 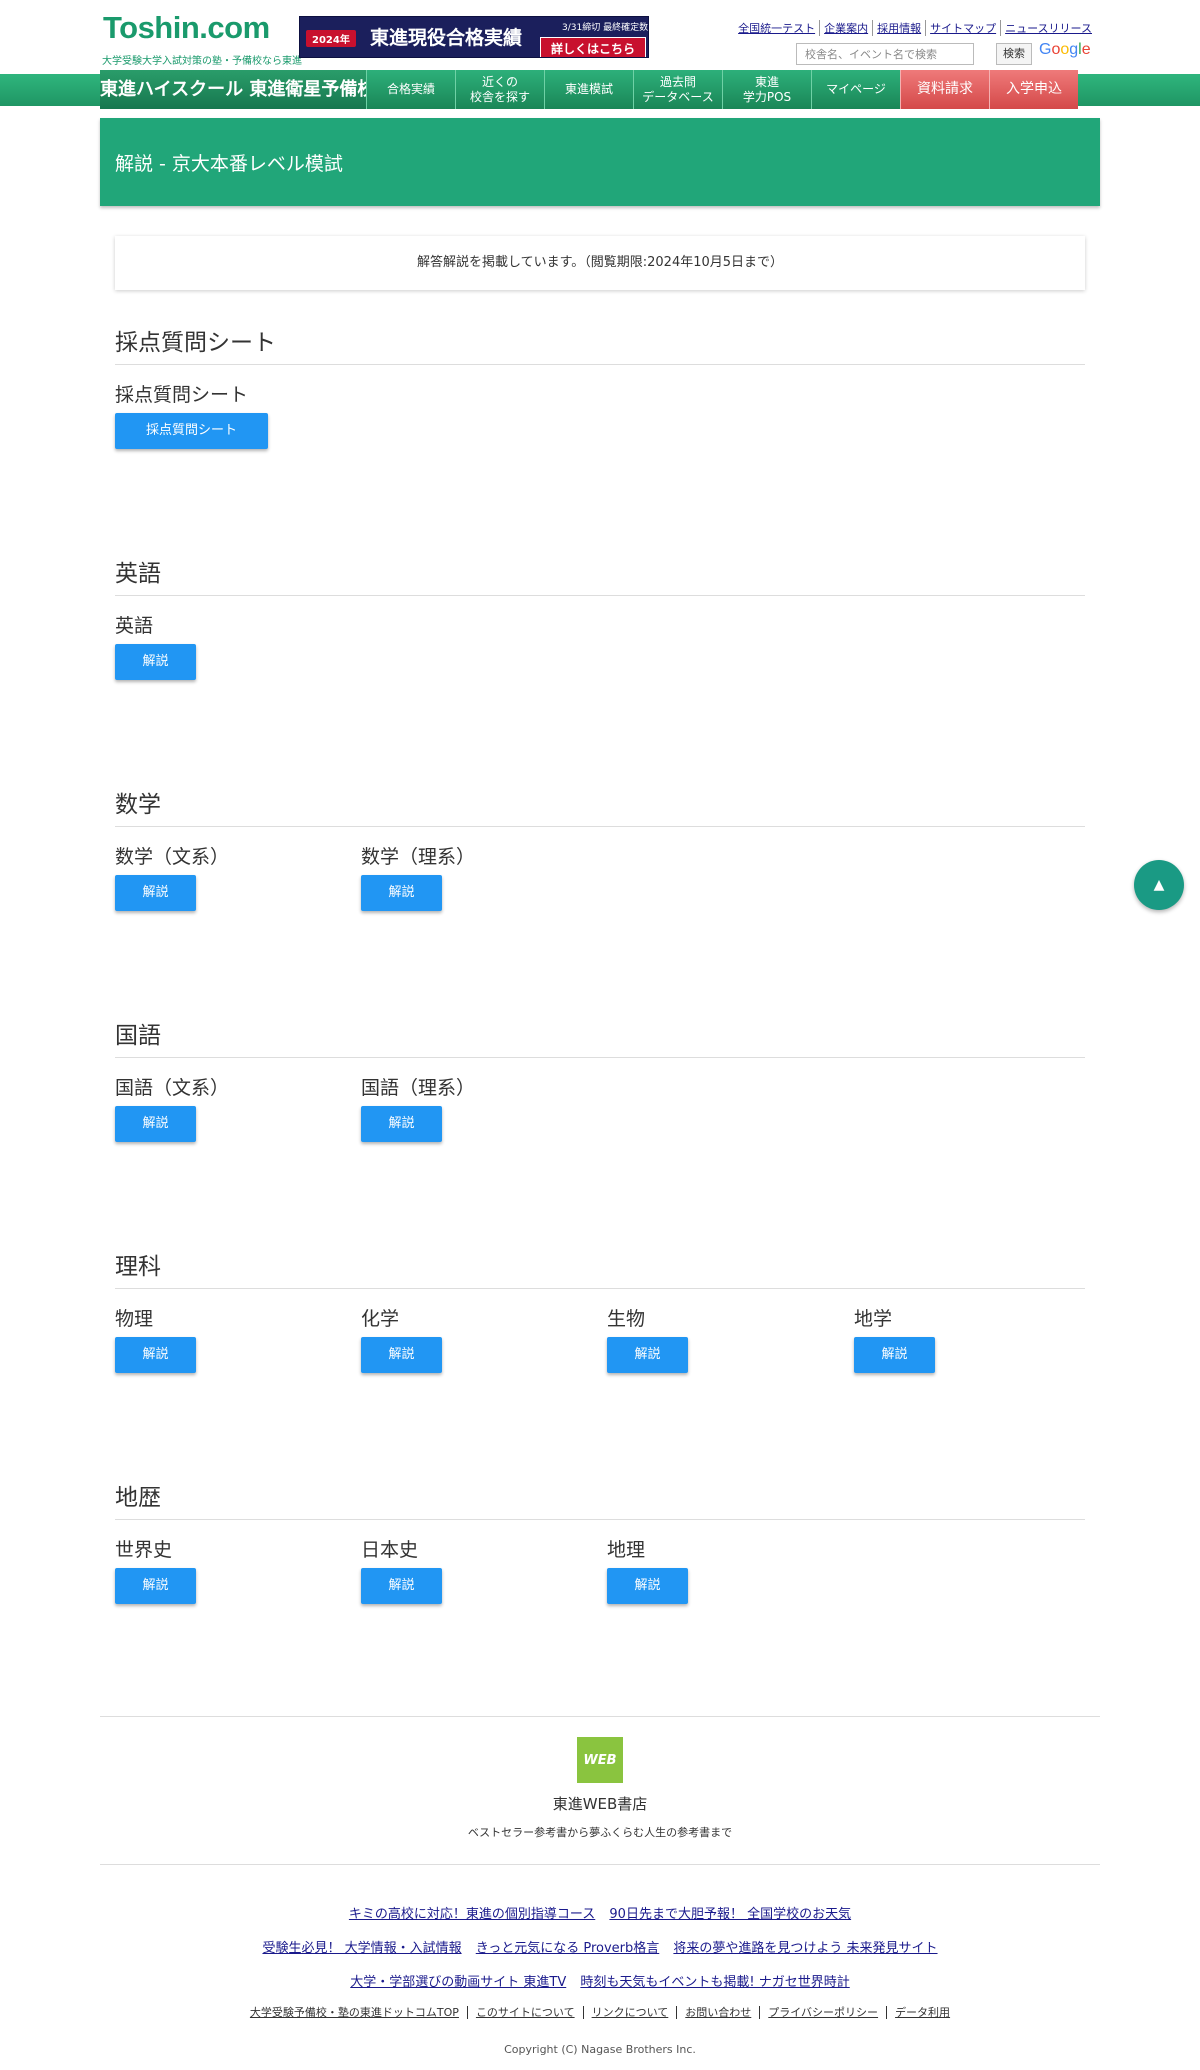 I want to click on footer-link: 90日先まで大胆予報！ 全国学校のお天気, so click(x=730, y=1914).